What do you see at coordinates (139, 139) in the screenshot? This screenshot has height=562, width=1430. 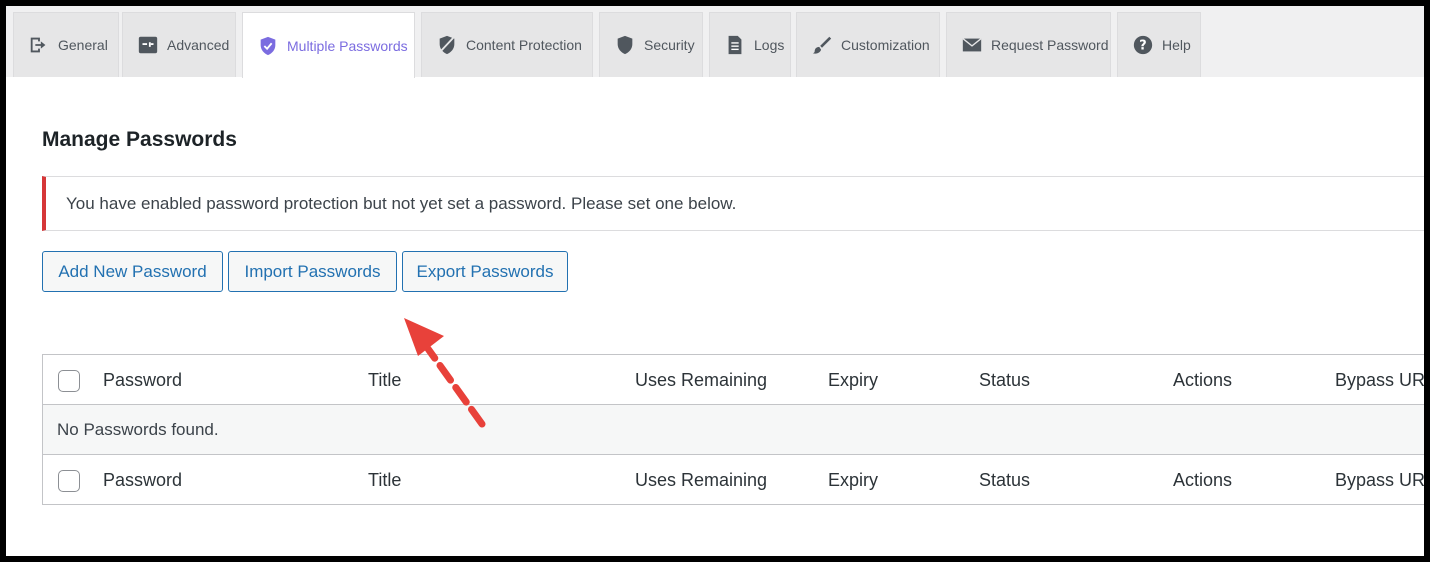 I see `page-title: Manage Passwords` at bounding box center [139, 139].